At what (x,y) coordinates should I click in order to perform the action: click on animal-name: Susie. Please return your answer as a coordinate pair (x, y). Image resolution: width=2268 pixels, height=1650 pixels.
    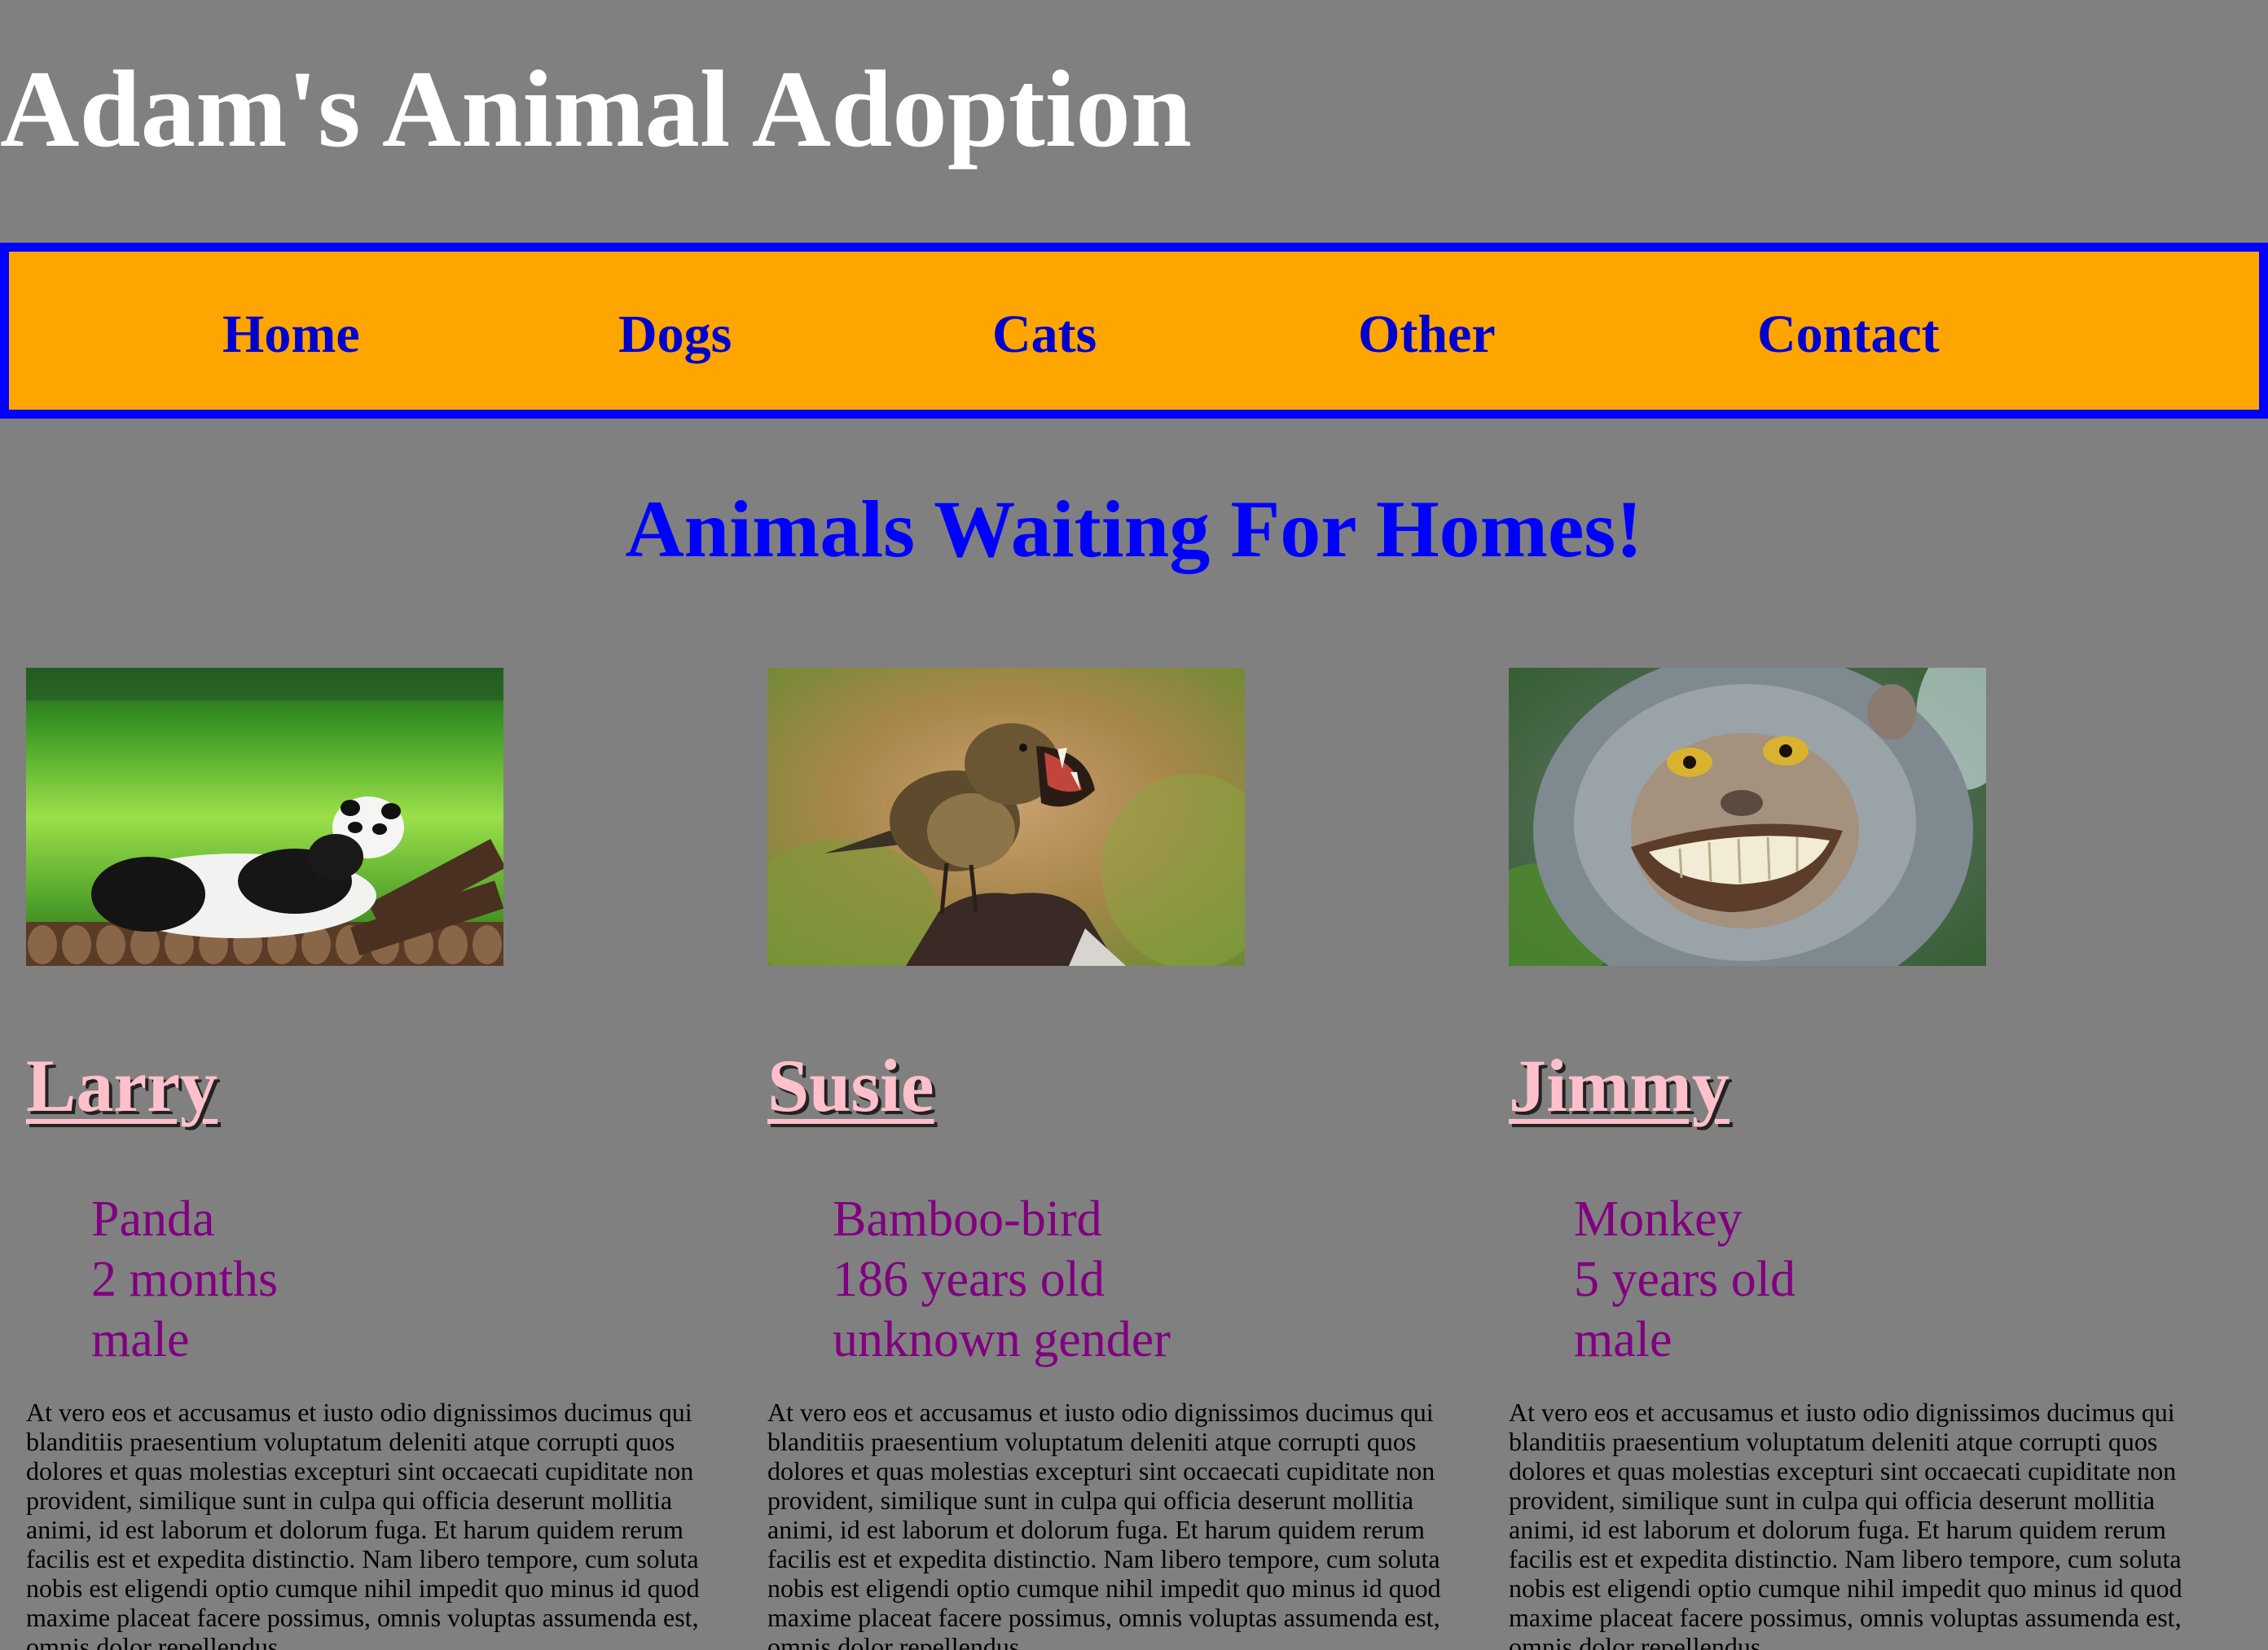
    Looking at the image, I should click on (850, 1085).